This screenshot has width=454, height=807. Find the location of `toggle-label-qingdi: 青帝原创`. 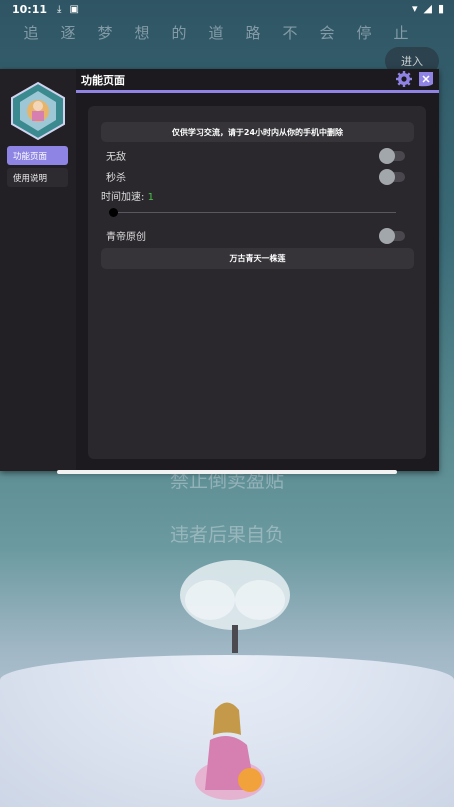

toggle-label-qingdi: 青帝原创 is located at coordinates (126, 237).